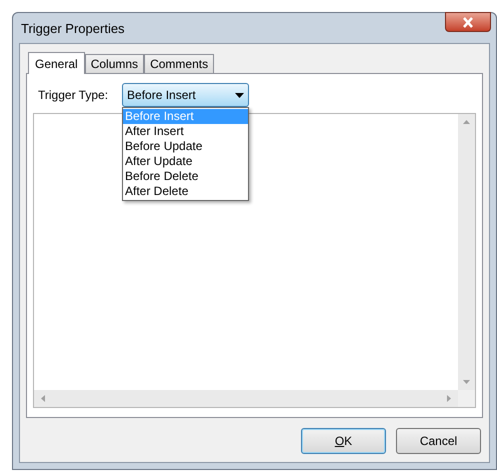  I want to click on window-title: Trigger Properties, so click(73, 29).